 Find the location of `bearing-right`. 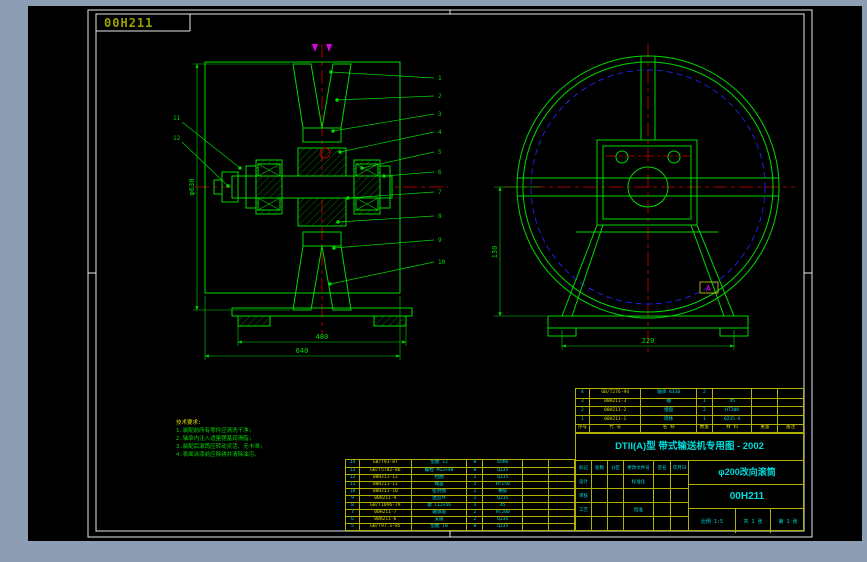

bearing-right is located at coordinates (367, 187).